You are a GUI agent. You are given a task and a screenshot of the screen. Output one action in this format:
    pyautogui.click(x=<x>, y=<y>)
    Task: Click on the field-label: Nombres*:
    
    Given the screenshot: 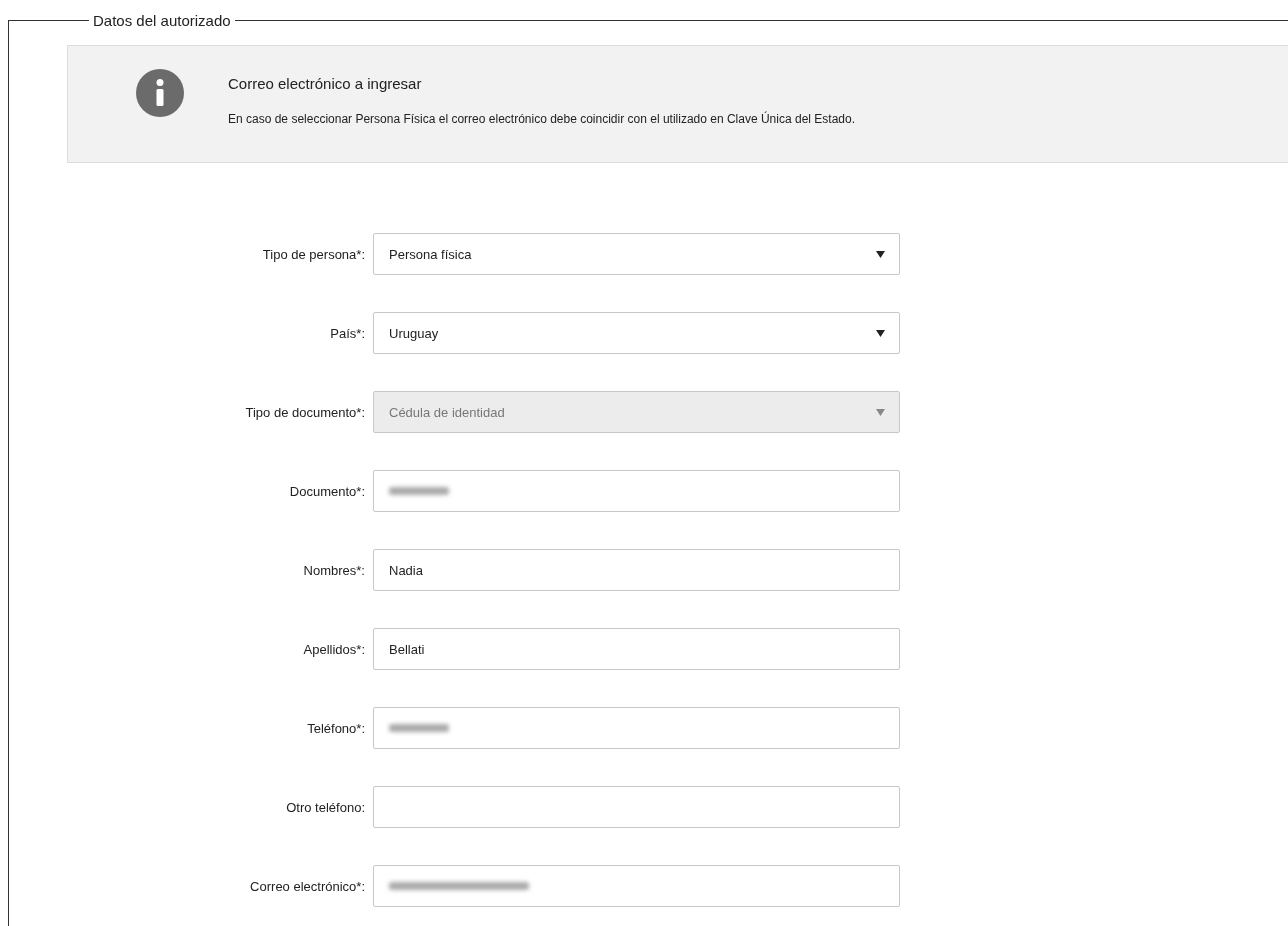 What is the action you would take?
    pyautogui.click(x=334, y=570)
    